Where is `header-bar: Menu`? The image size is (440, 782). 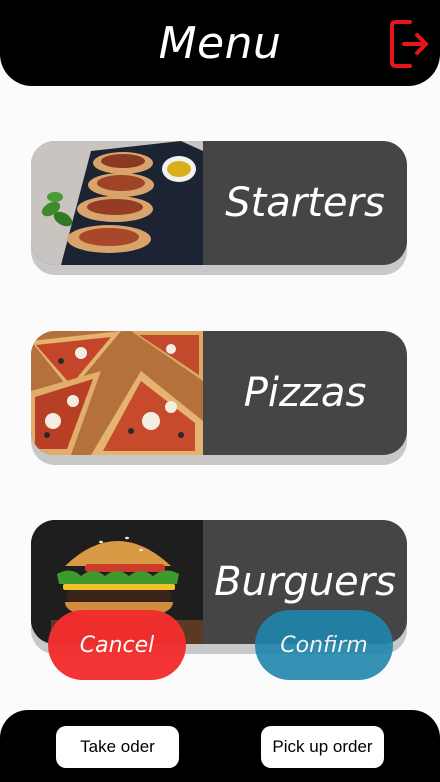 header-bar: Menu is located at coordinates (220, 43).